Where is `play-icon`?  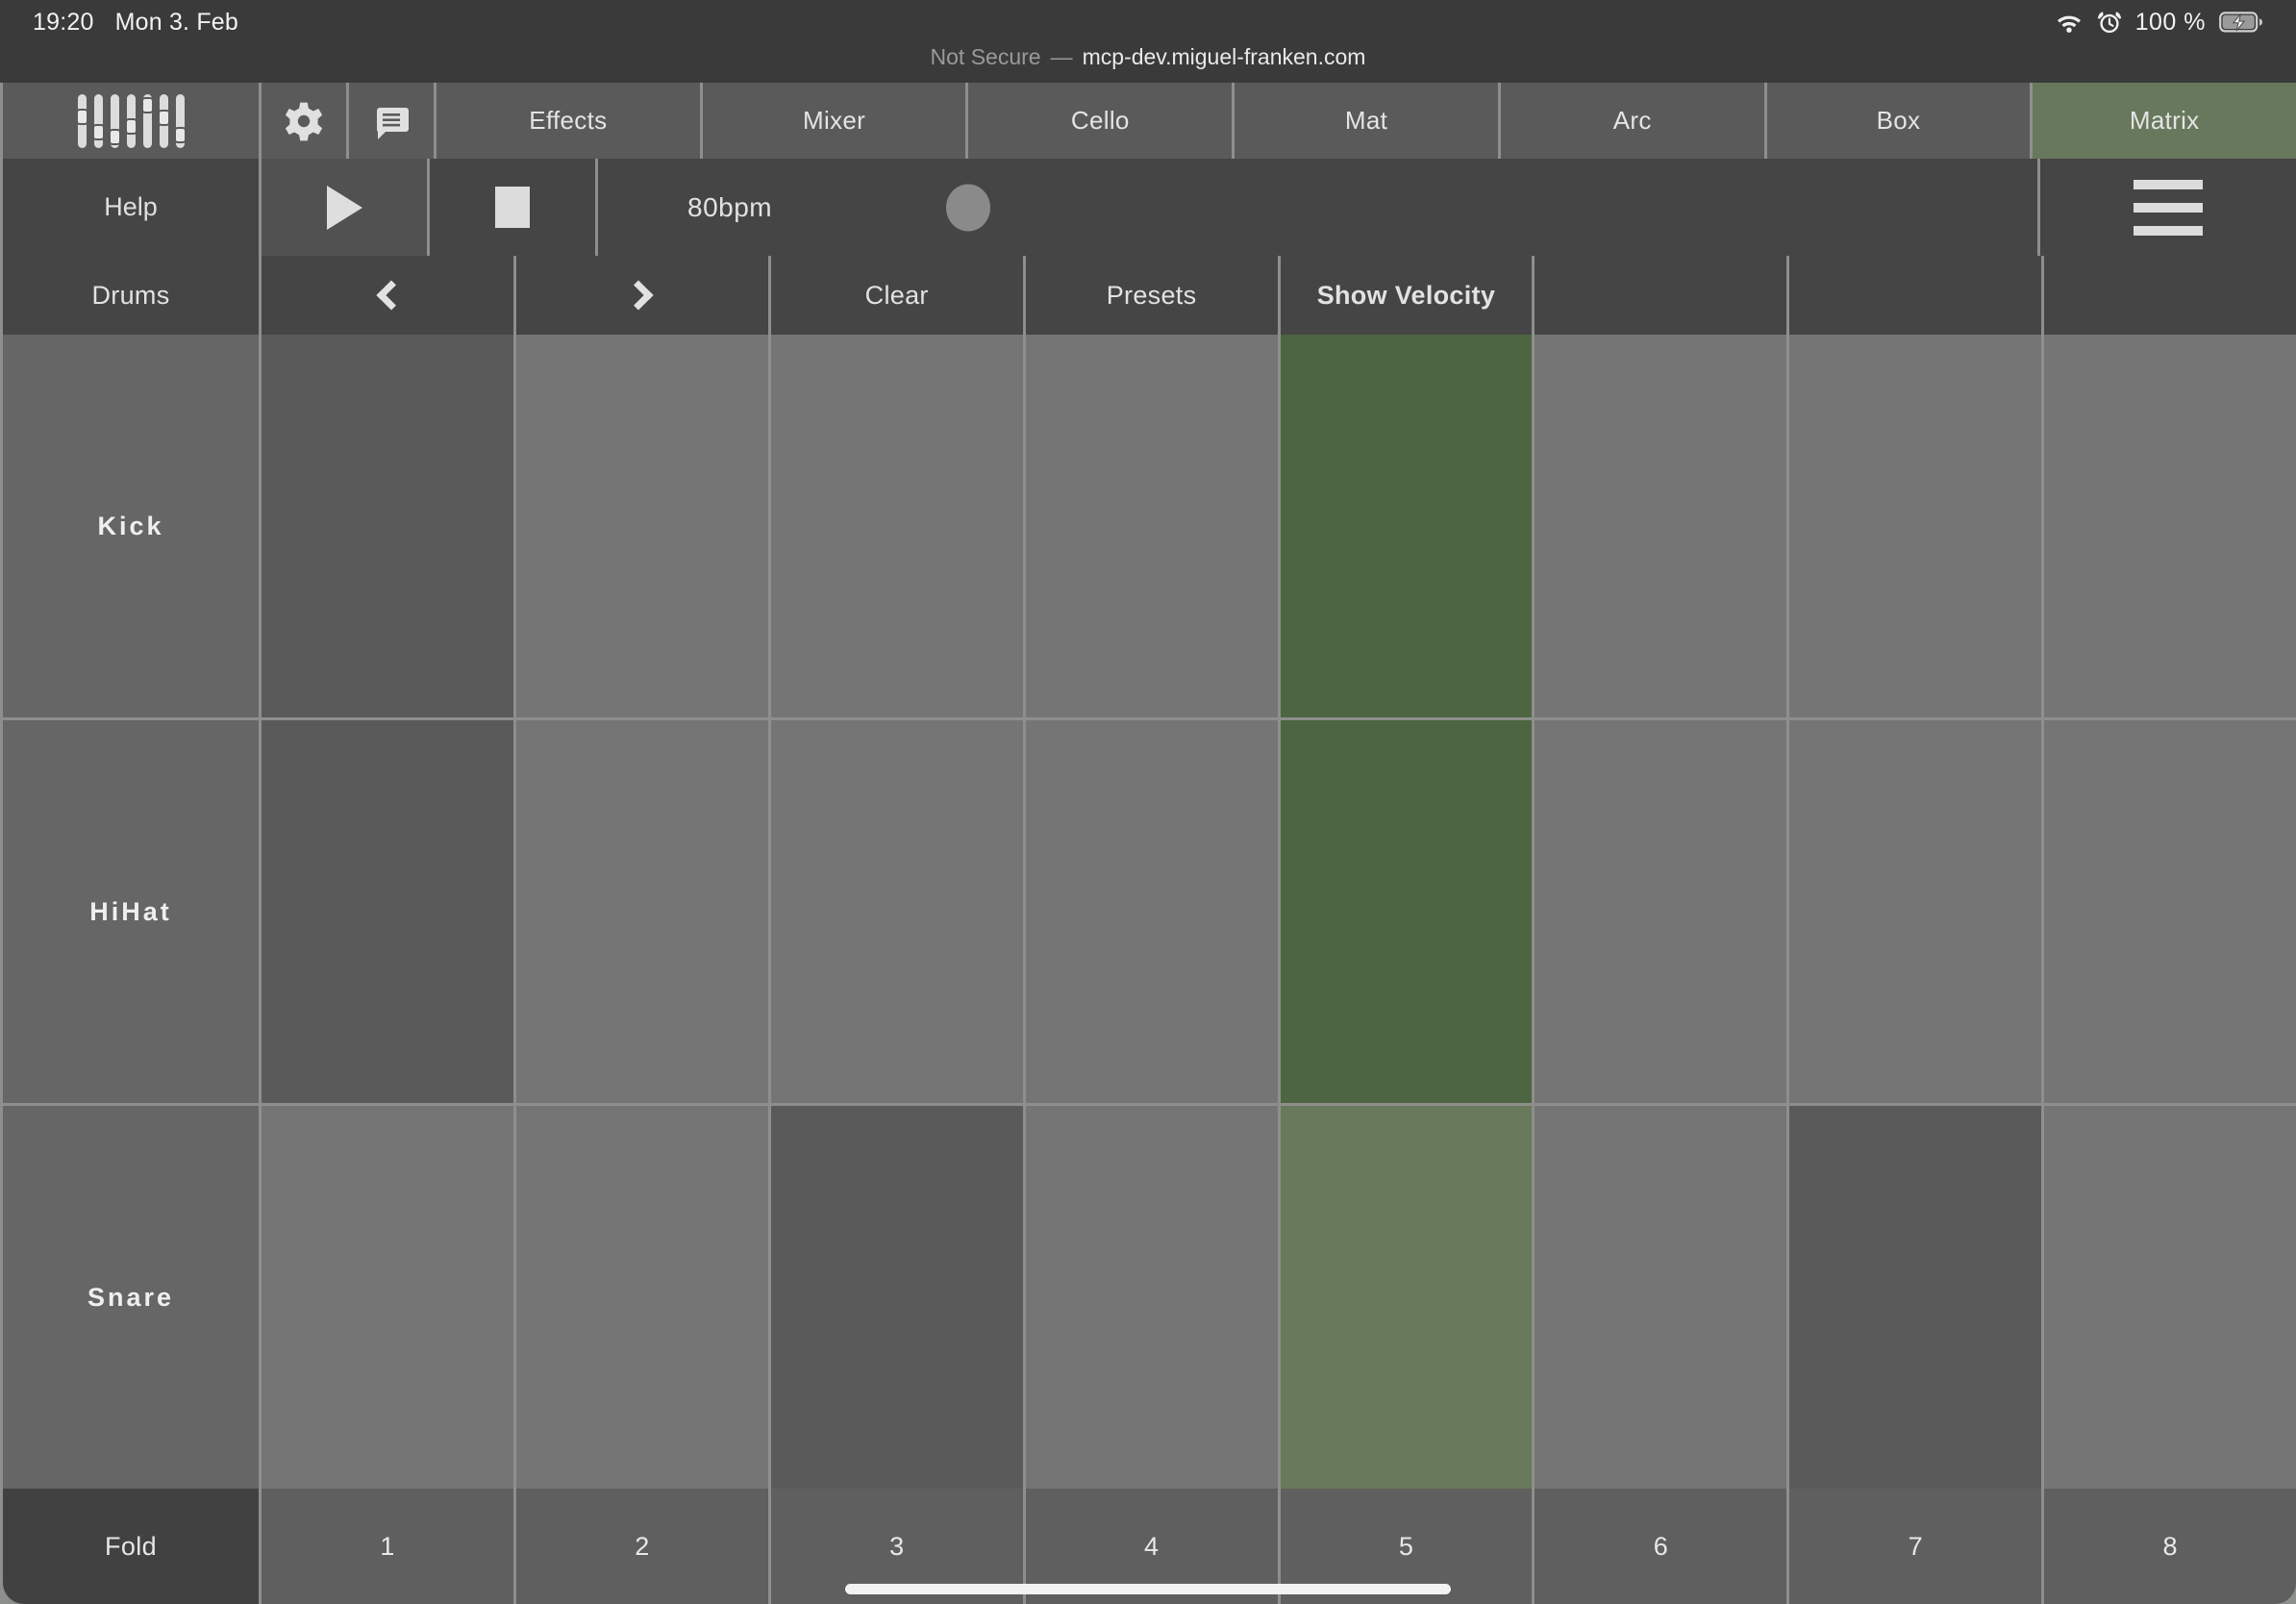
play-icon is located at coordinates (344, 207).